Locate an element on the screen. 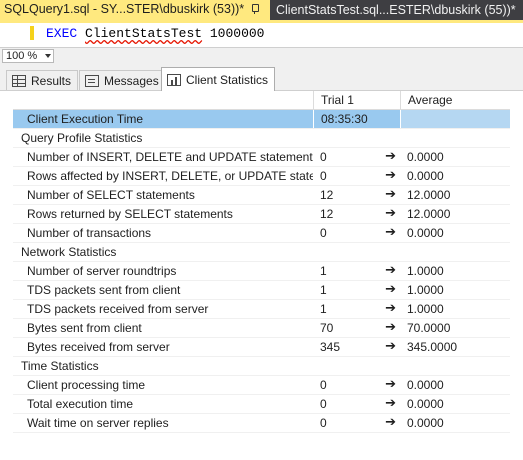 This screenshot has width=523, height=460. average-value is located at coordinates (455, 119).